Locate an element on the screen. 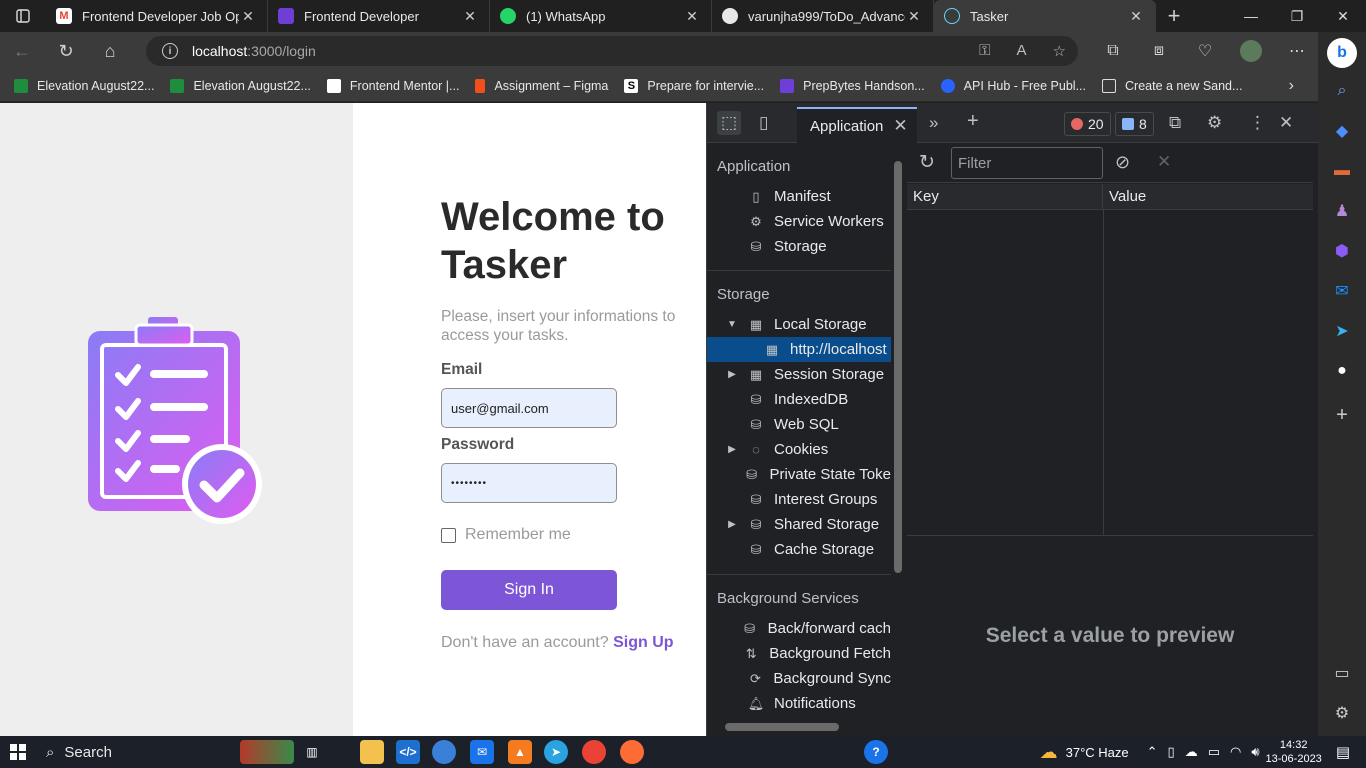  search-highlight-icon is located at coordinates (267, 752).